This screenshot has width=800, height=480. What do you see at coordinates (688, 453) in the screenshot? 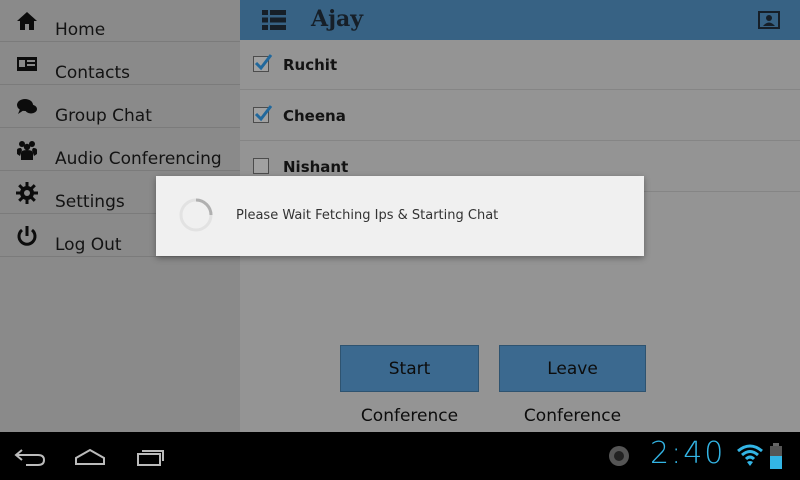
I see `status-clock: 2:40` at bounding box center [688, 453].